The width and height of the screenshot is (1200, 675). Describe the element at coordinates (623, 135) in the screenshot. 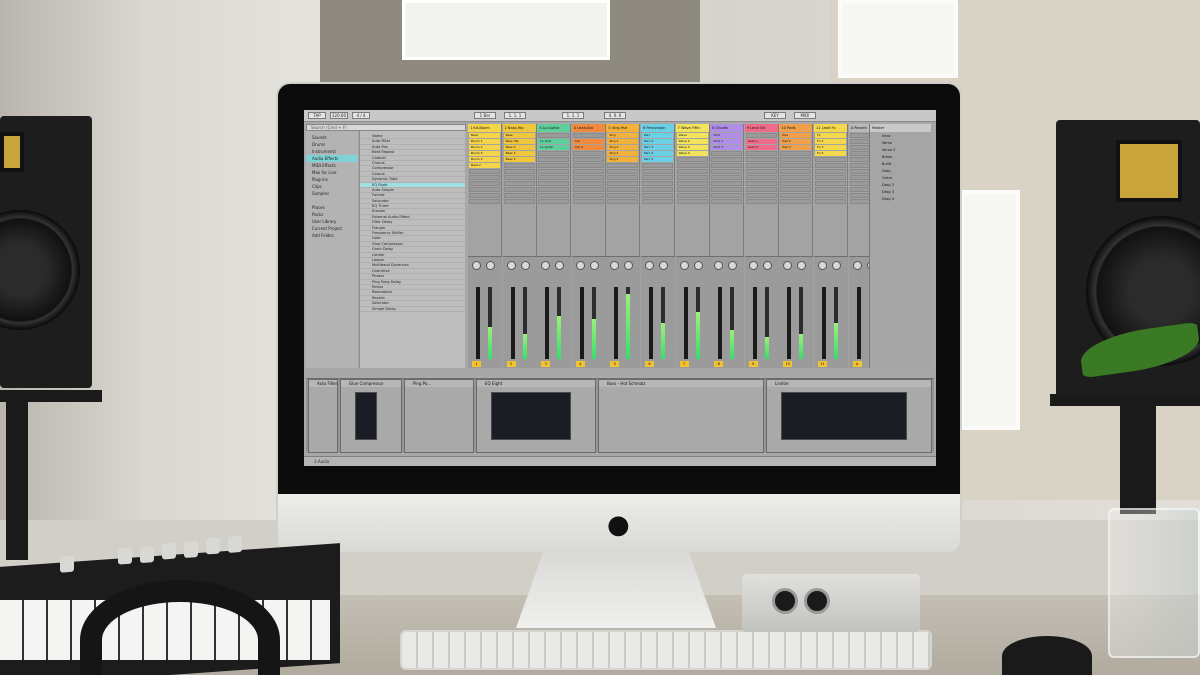

I see `clip-slot: Strg` at that location.